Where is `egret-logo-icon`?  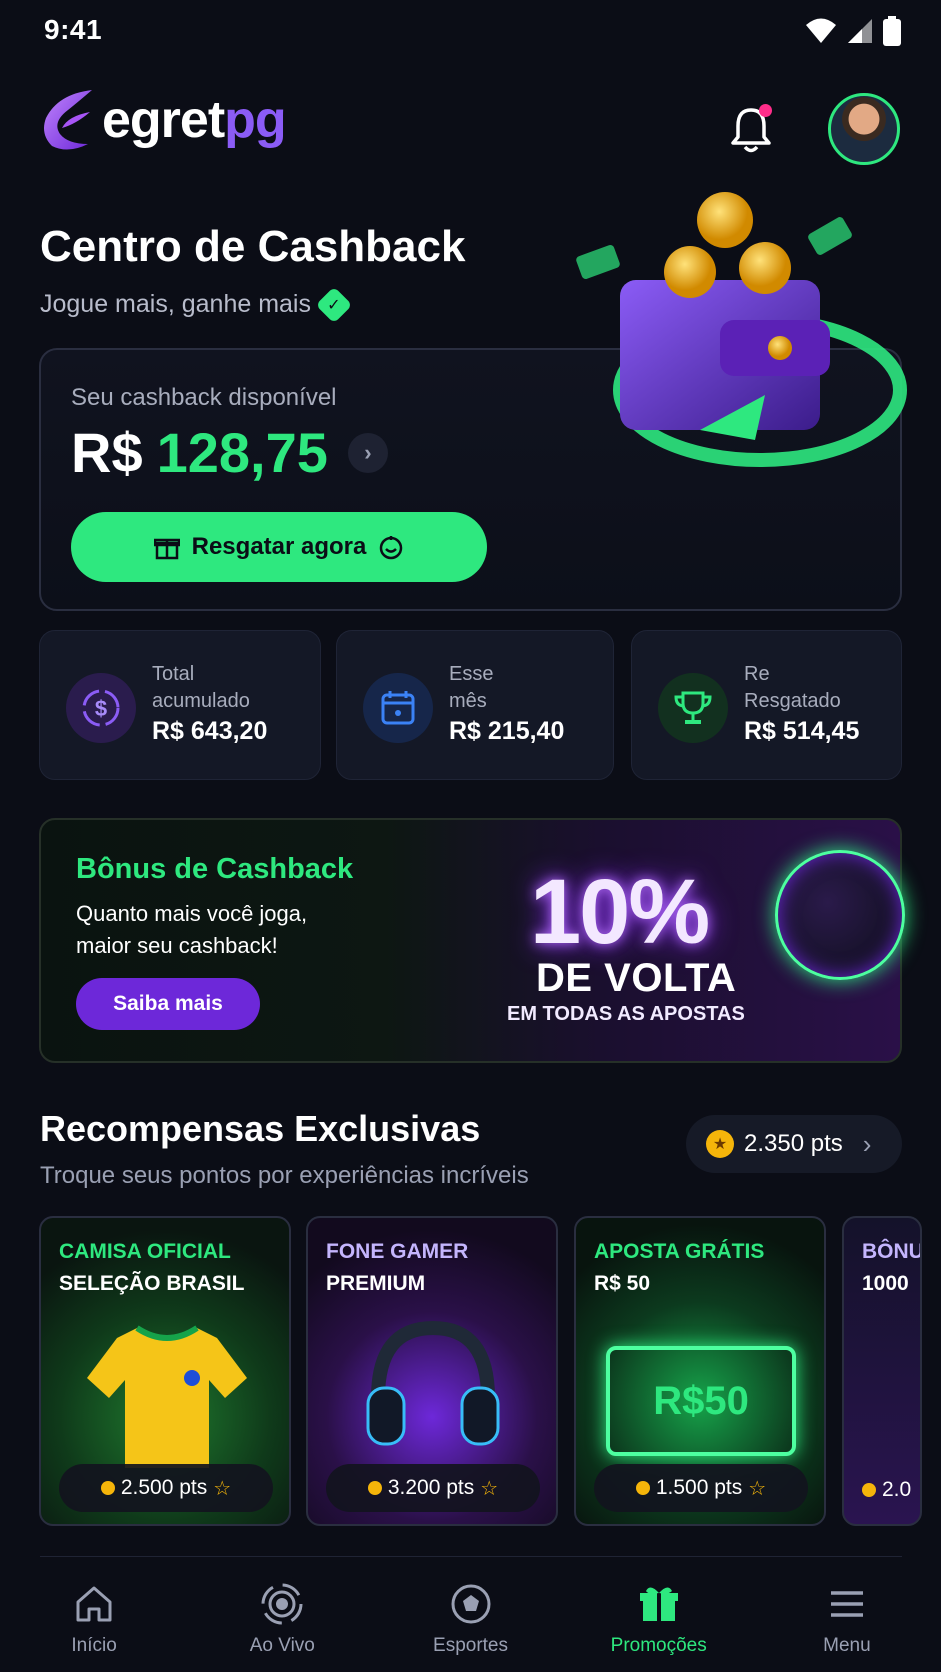
egret-logo-icon is located at coordinates (68, 120).